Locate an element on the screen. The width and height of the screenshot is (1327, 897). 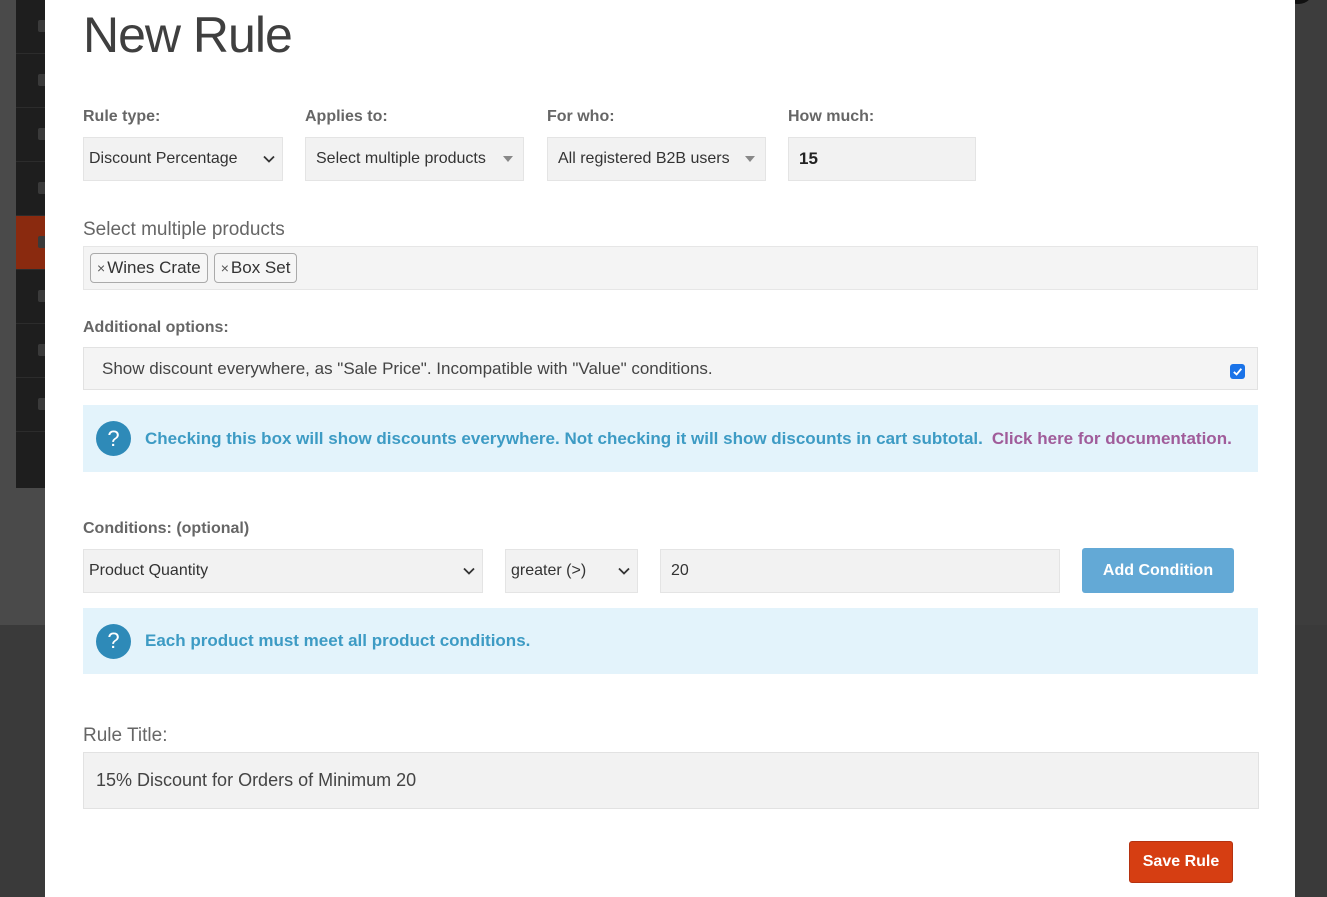
condition-amount-input: 20 is located at coordinates (860, 571).